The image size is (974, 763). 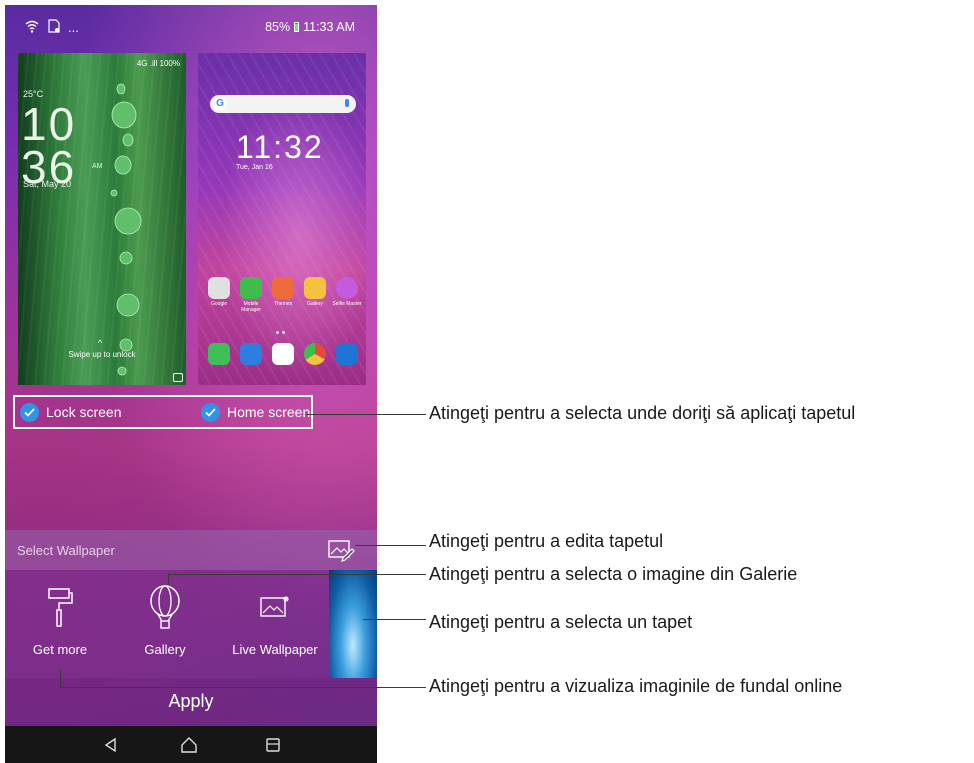 What do you see at coordinates (168, 579) in the screenshot?
I see `callout-vline-gallery` at bounding box center [168, 579].